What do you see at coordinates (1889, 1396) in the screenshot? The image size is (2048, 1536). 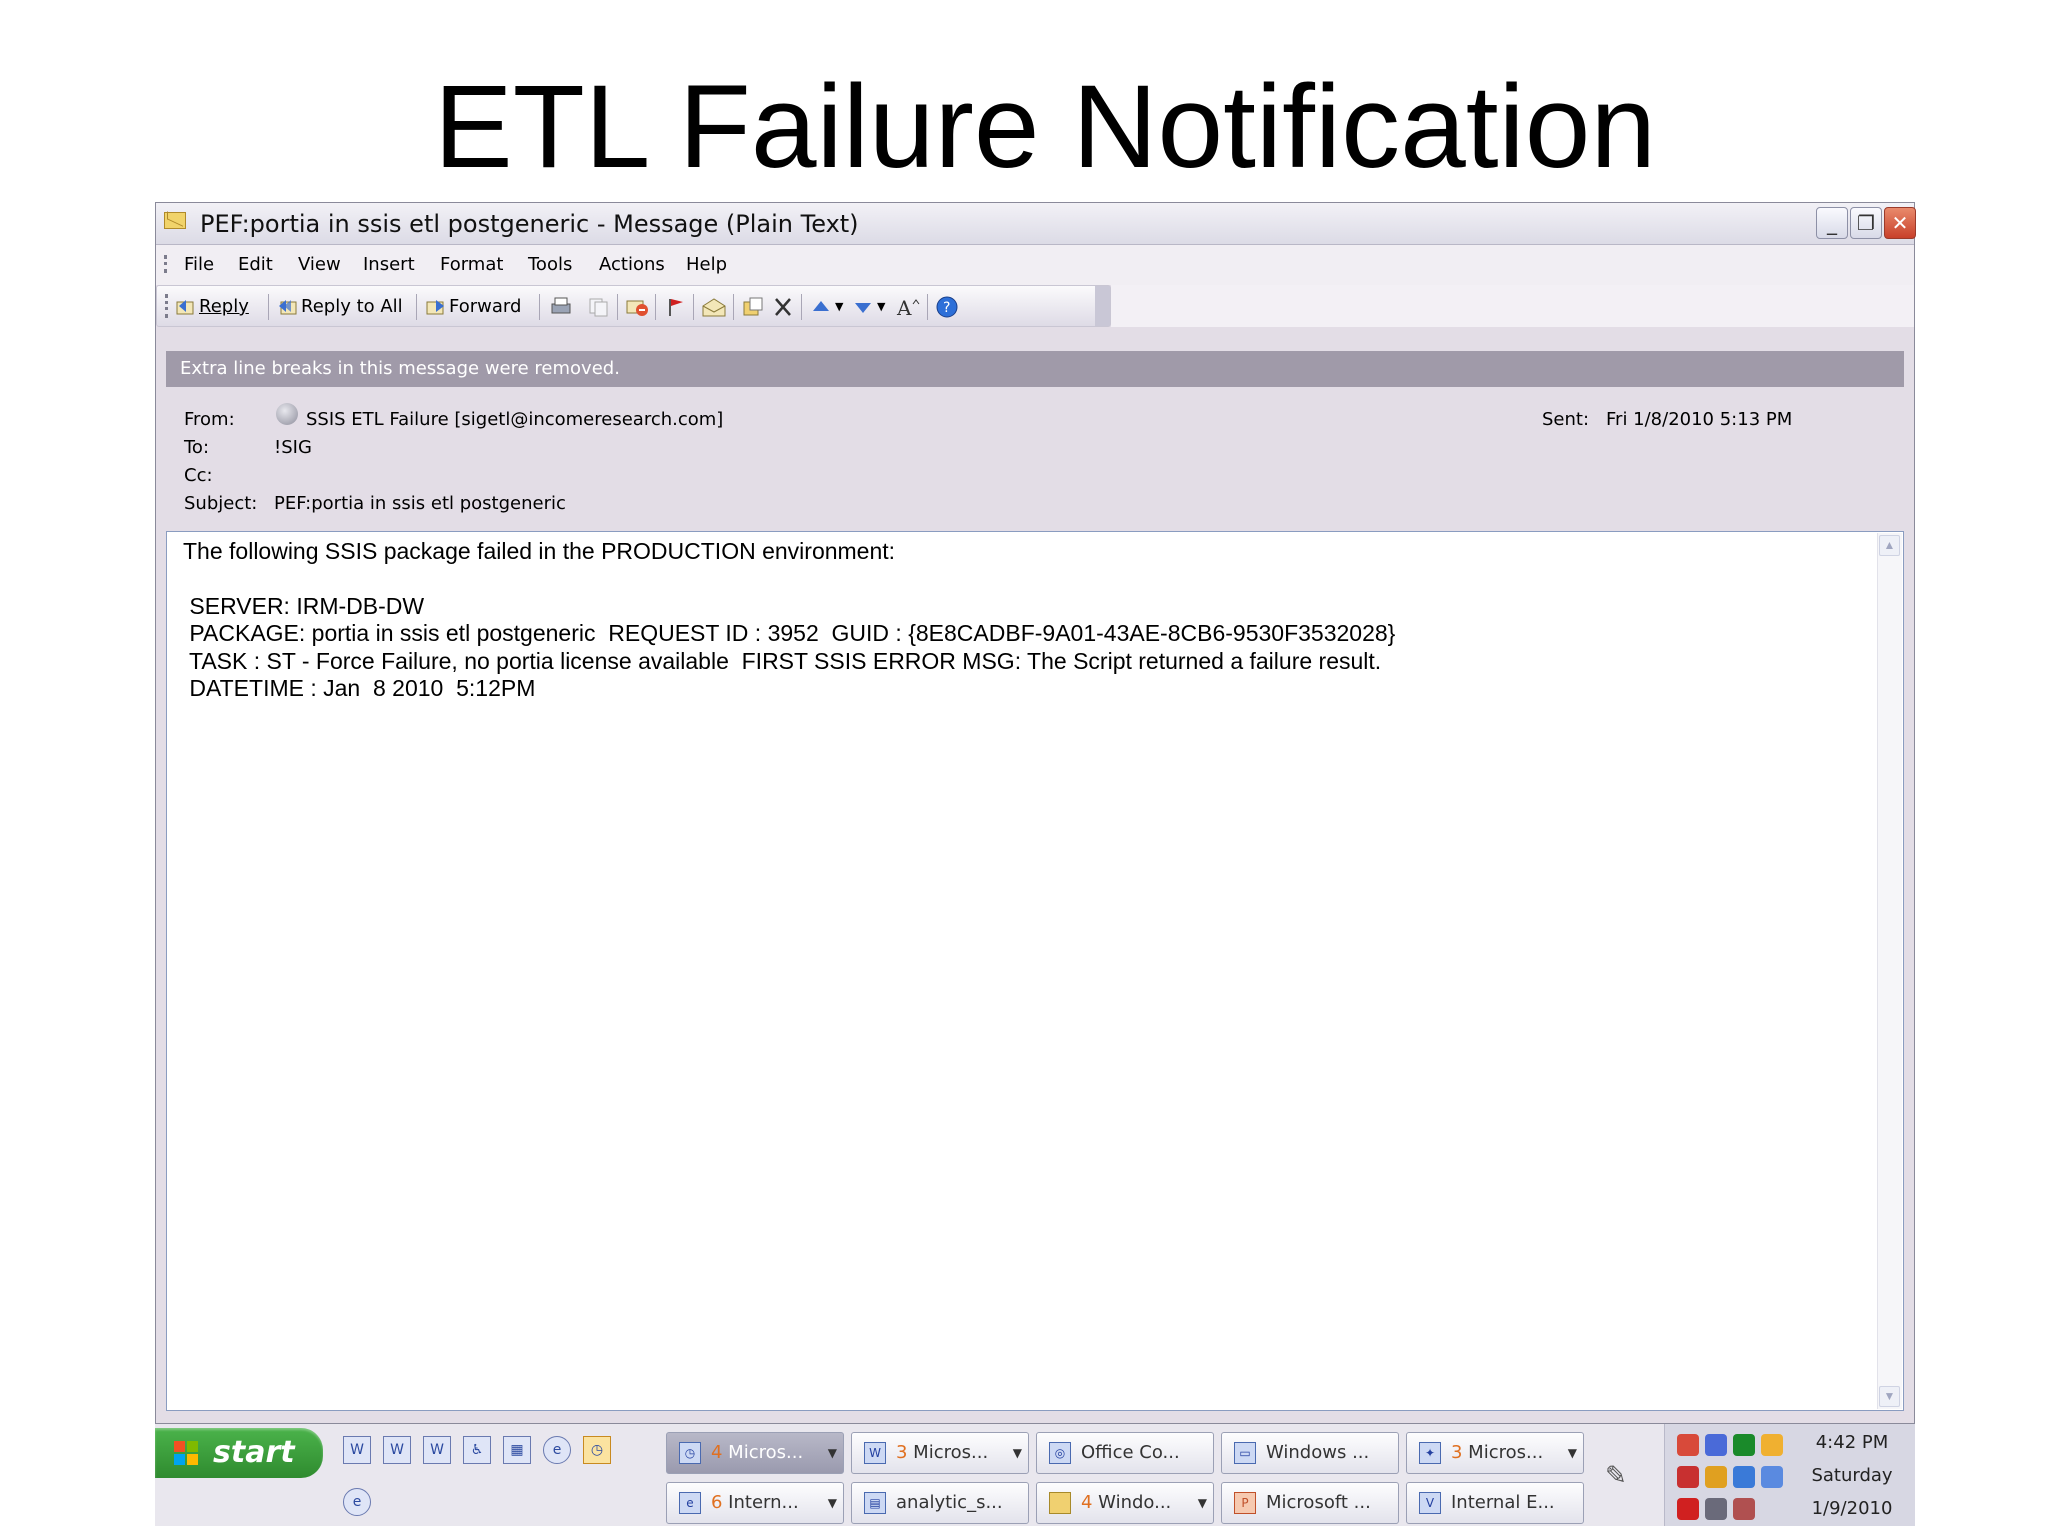 I see `scroll-down-icon: ▼` at bounding box center [1889, 1396].